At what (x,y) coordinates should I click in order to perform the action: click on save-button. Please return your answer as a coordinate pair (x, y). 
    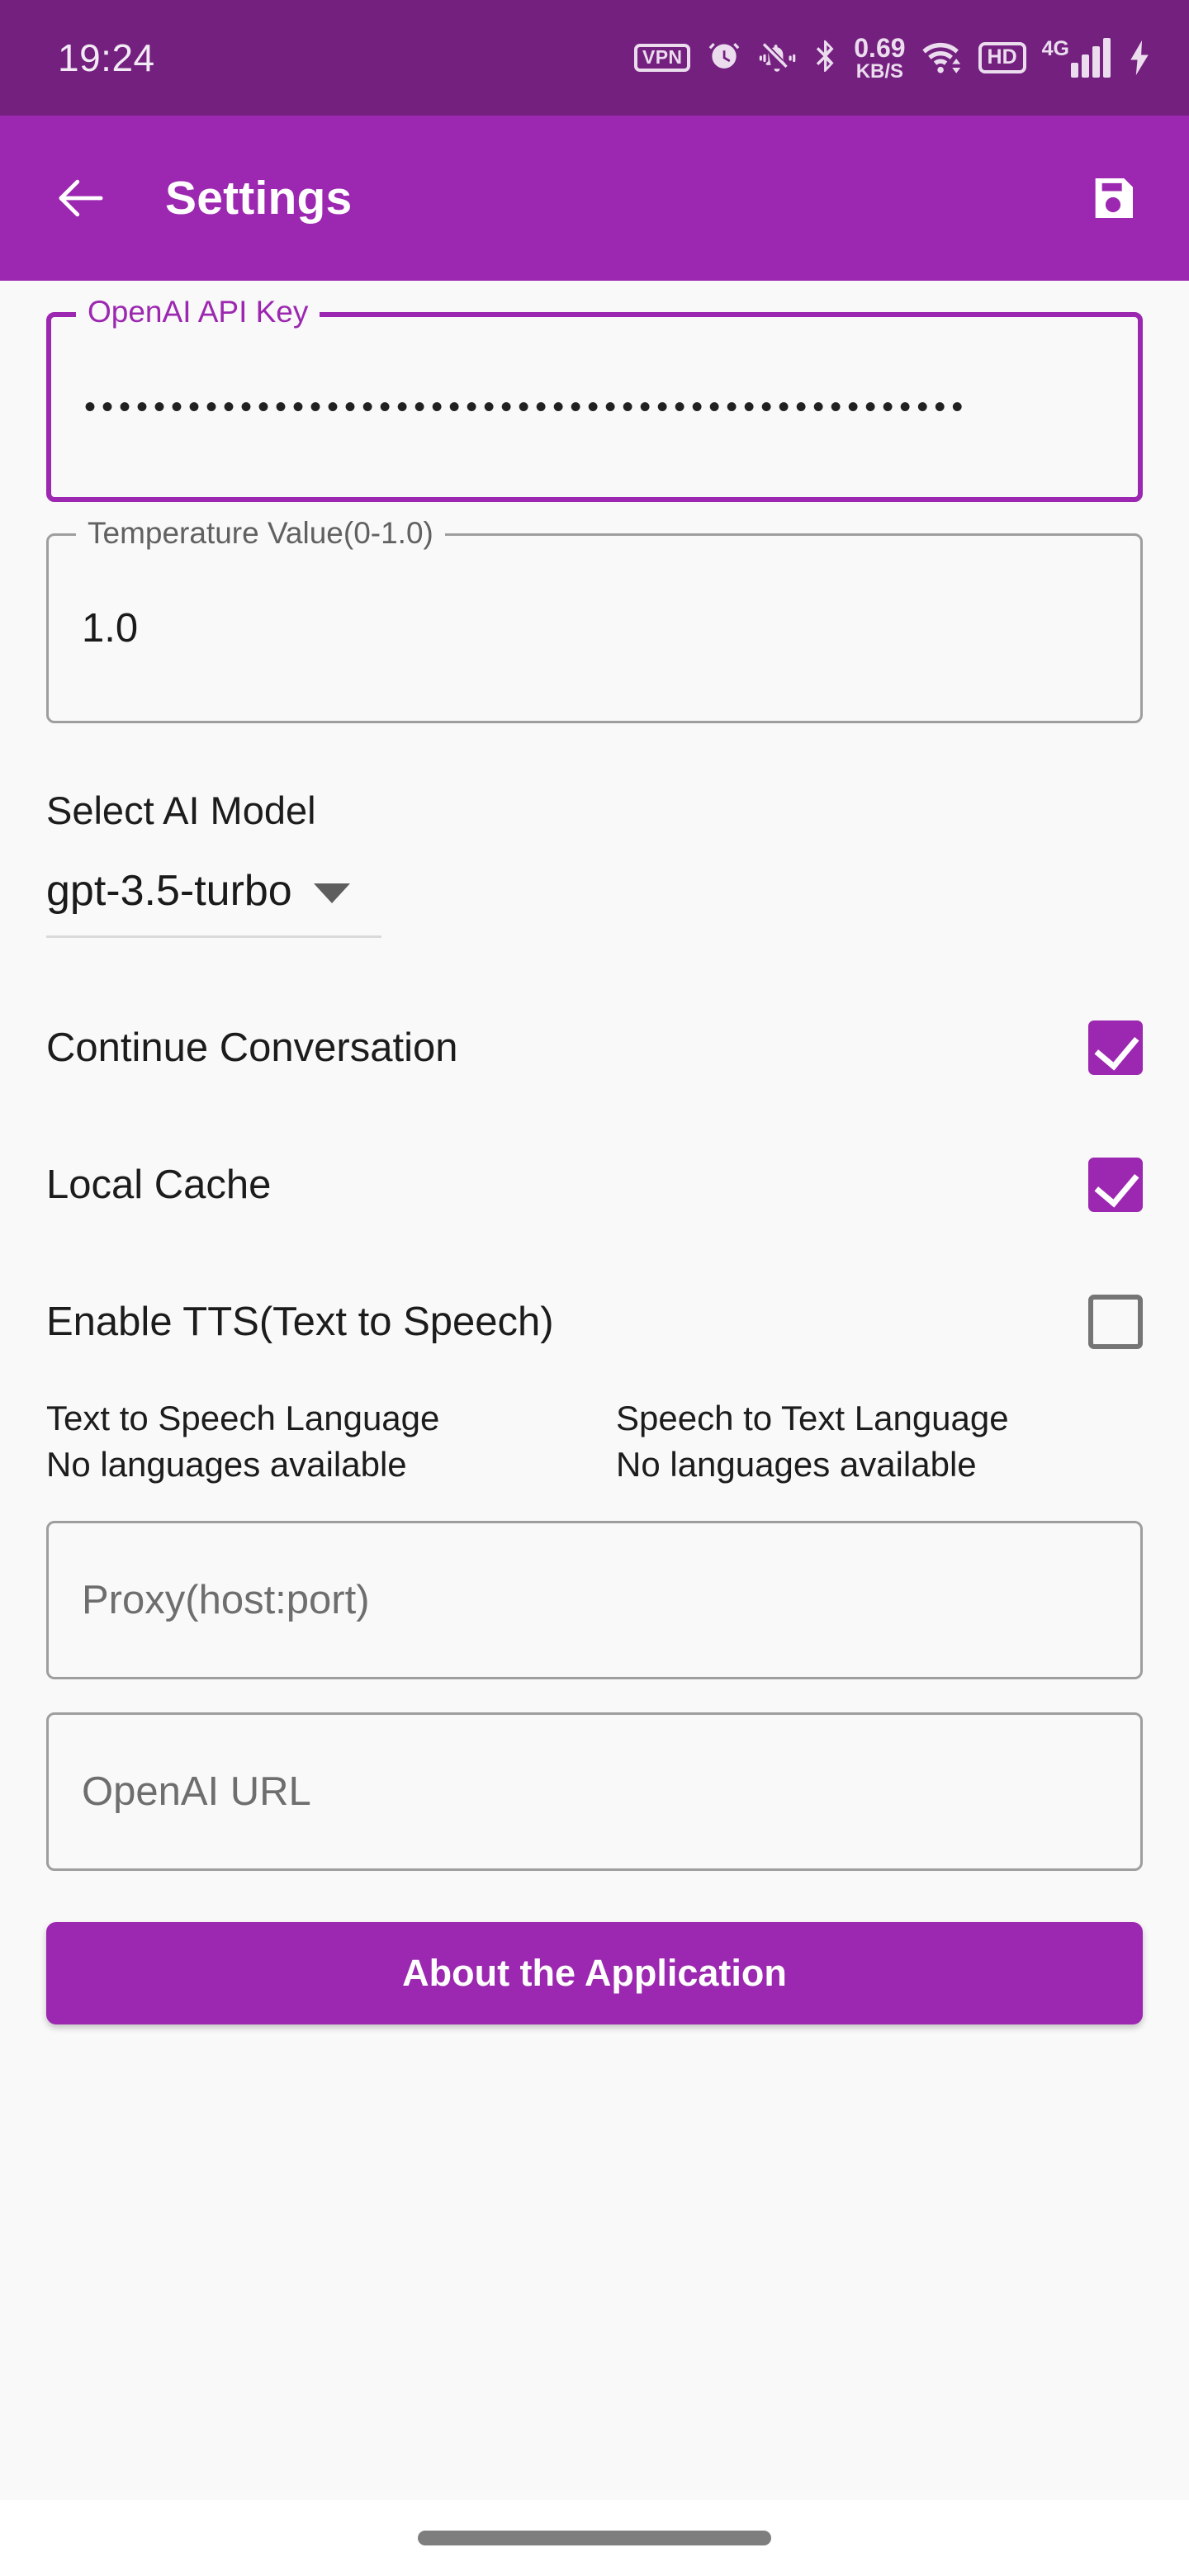
    Looking at the image, I should click on (1113, 198).